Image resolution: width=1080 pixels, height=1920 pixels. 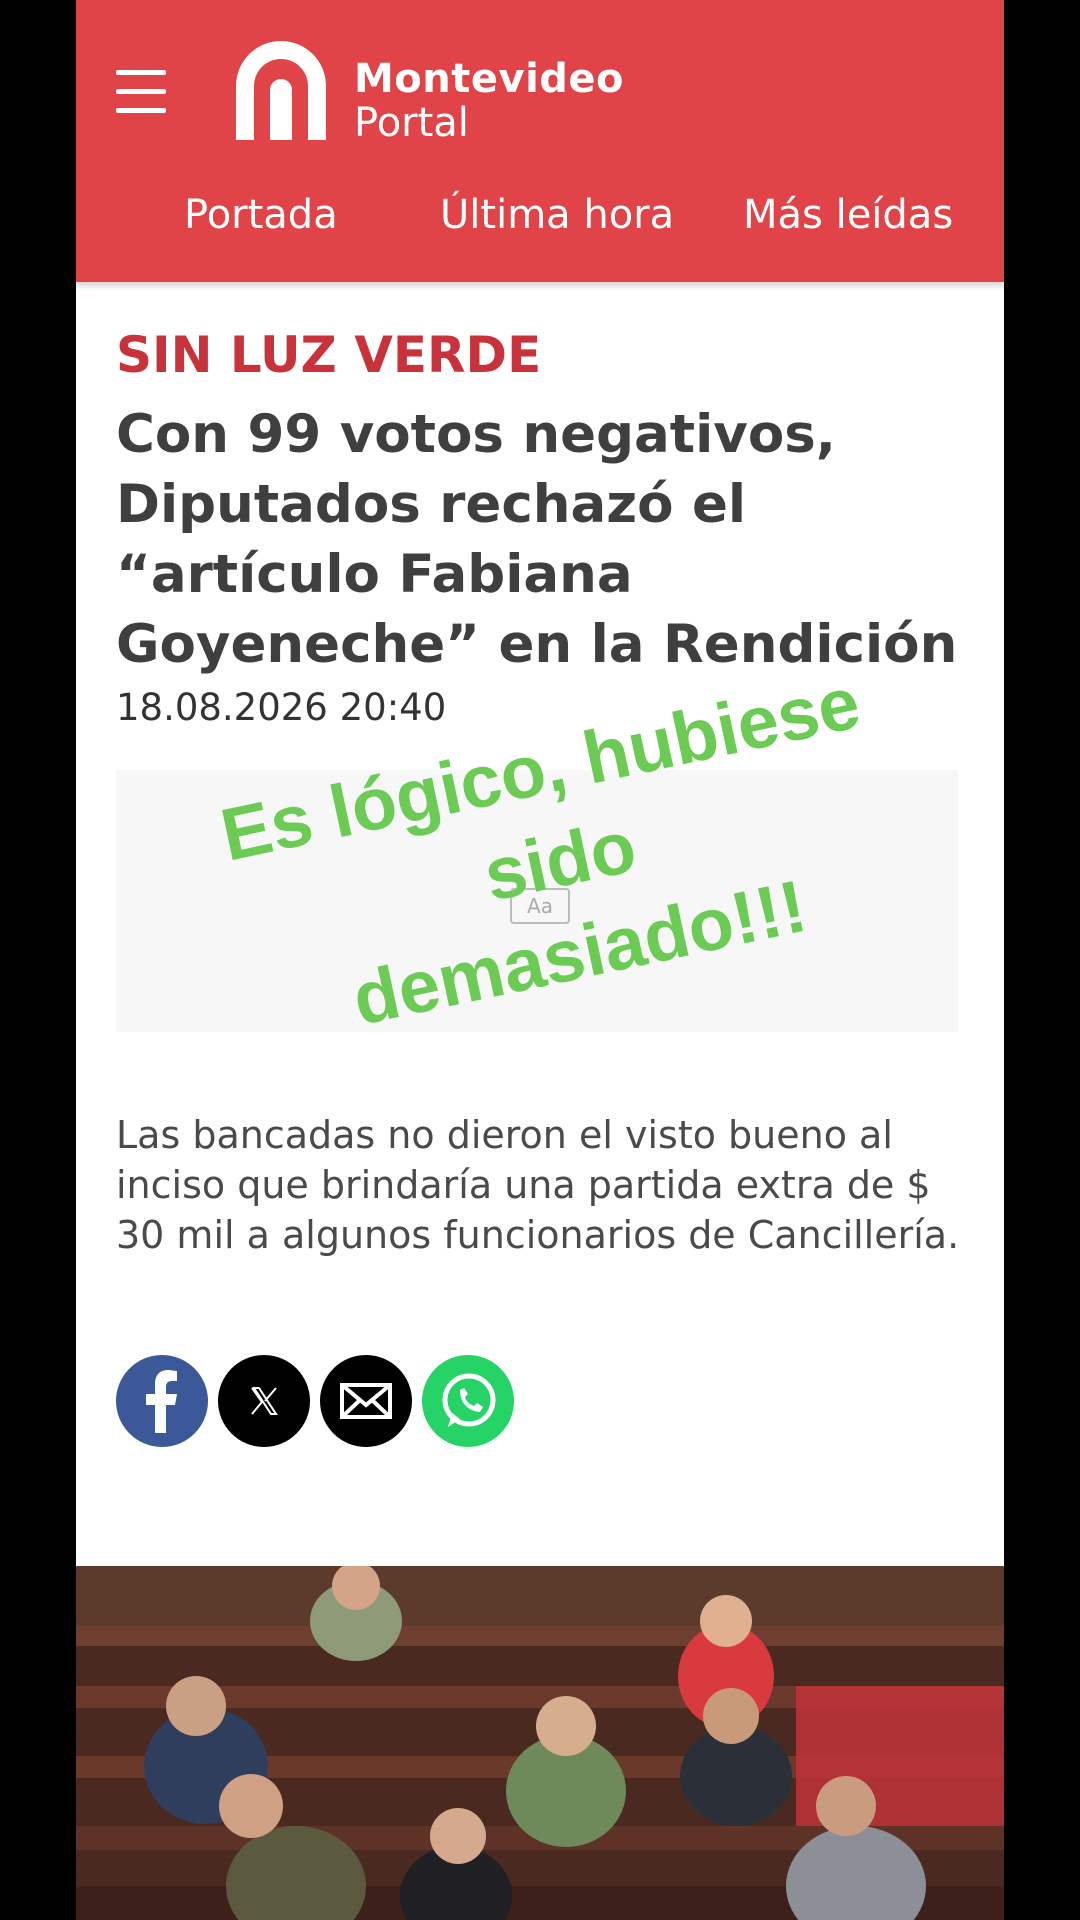 What do you see at coordinates (141, 92) in the screenshot?
I see `menu-icon` at bounding box center [141, 92].